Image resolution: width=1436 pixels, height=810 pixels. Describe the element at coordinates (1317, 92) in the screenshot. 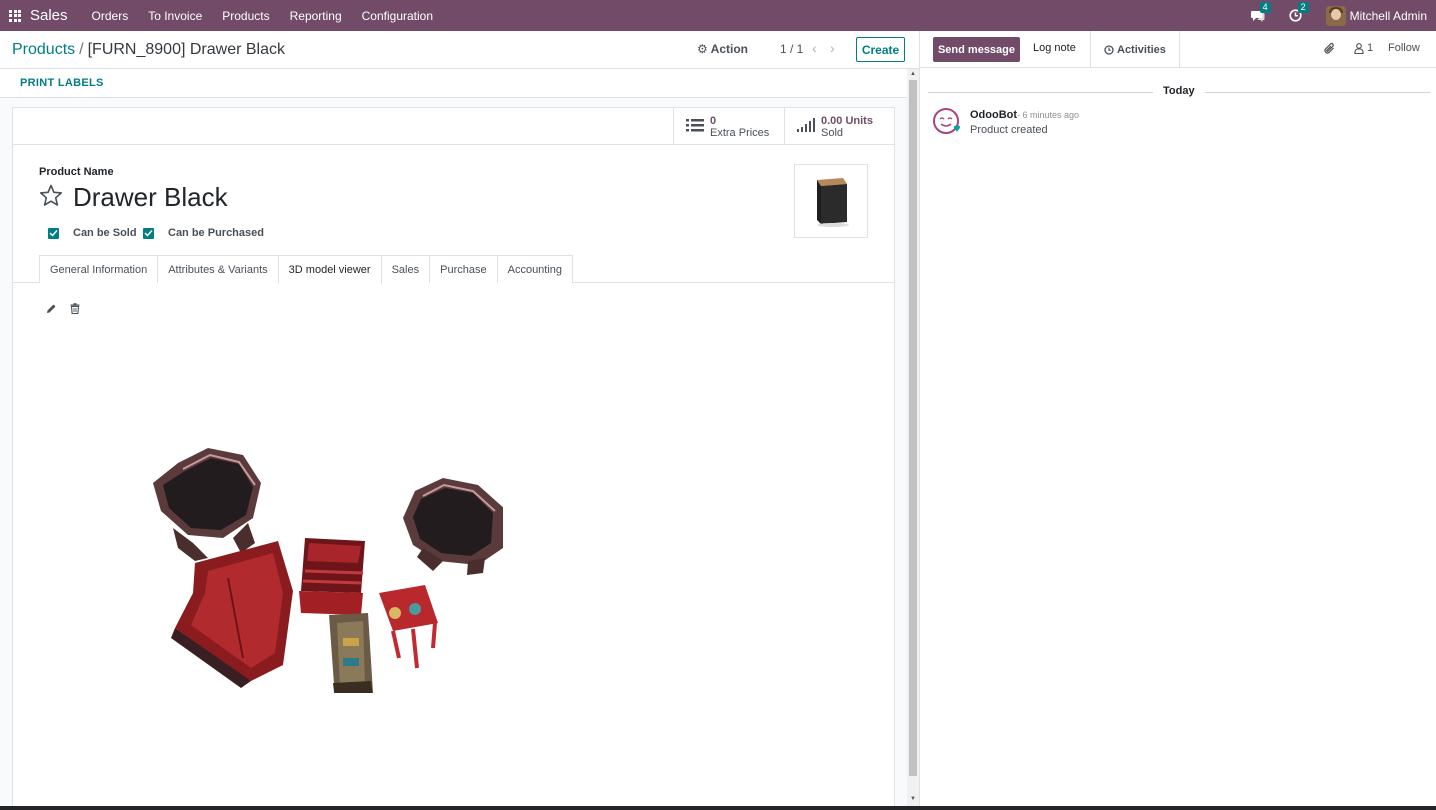

I see `separator-line-right` at that location.